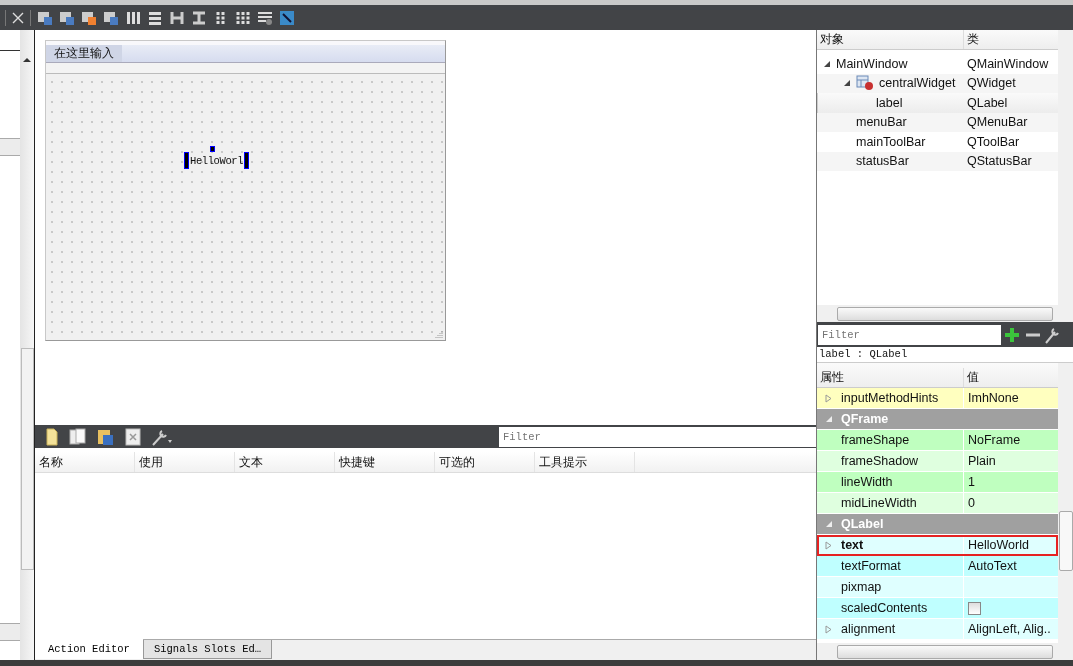 This screenshot has height=666, width=1073. I want to click on property-row: textFormat AutoText, so click(937, 566).